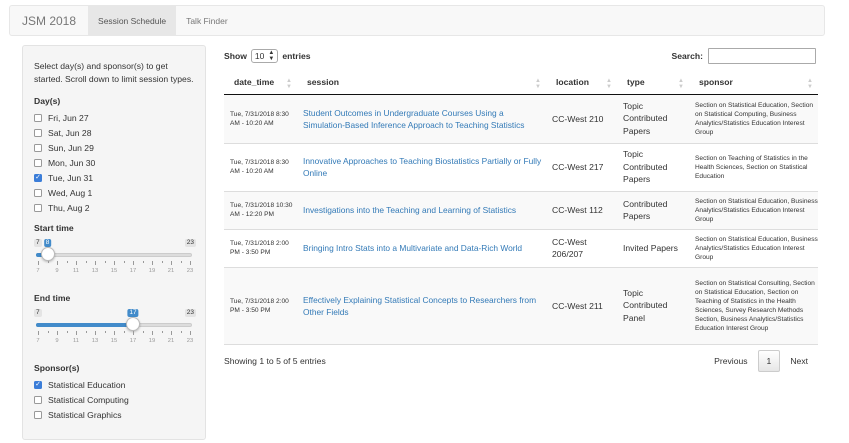 Image resolution: width=849 pixels, height=443 pixels. I want to click on cell-type: Invited Papers, so click(653, 248).